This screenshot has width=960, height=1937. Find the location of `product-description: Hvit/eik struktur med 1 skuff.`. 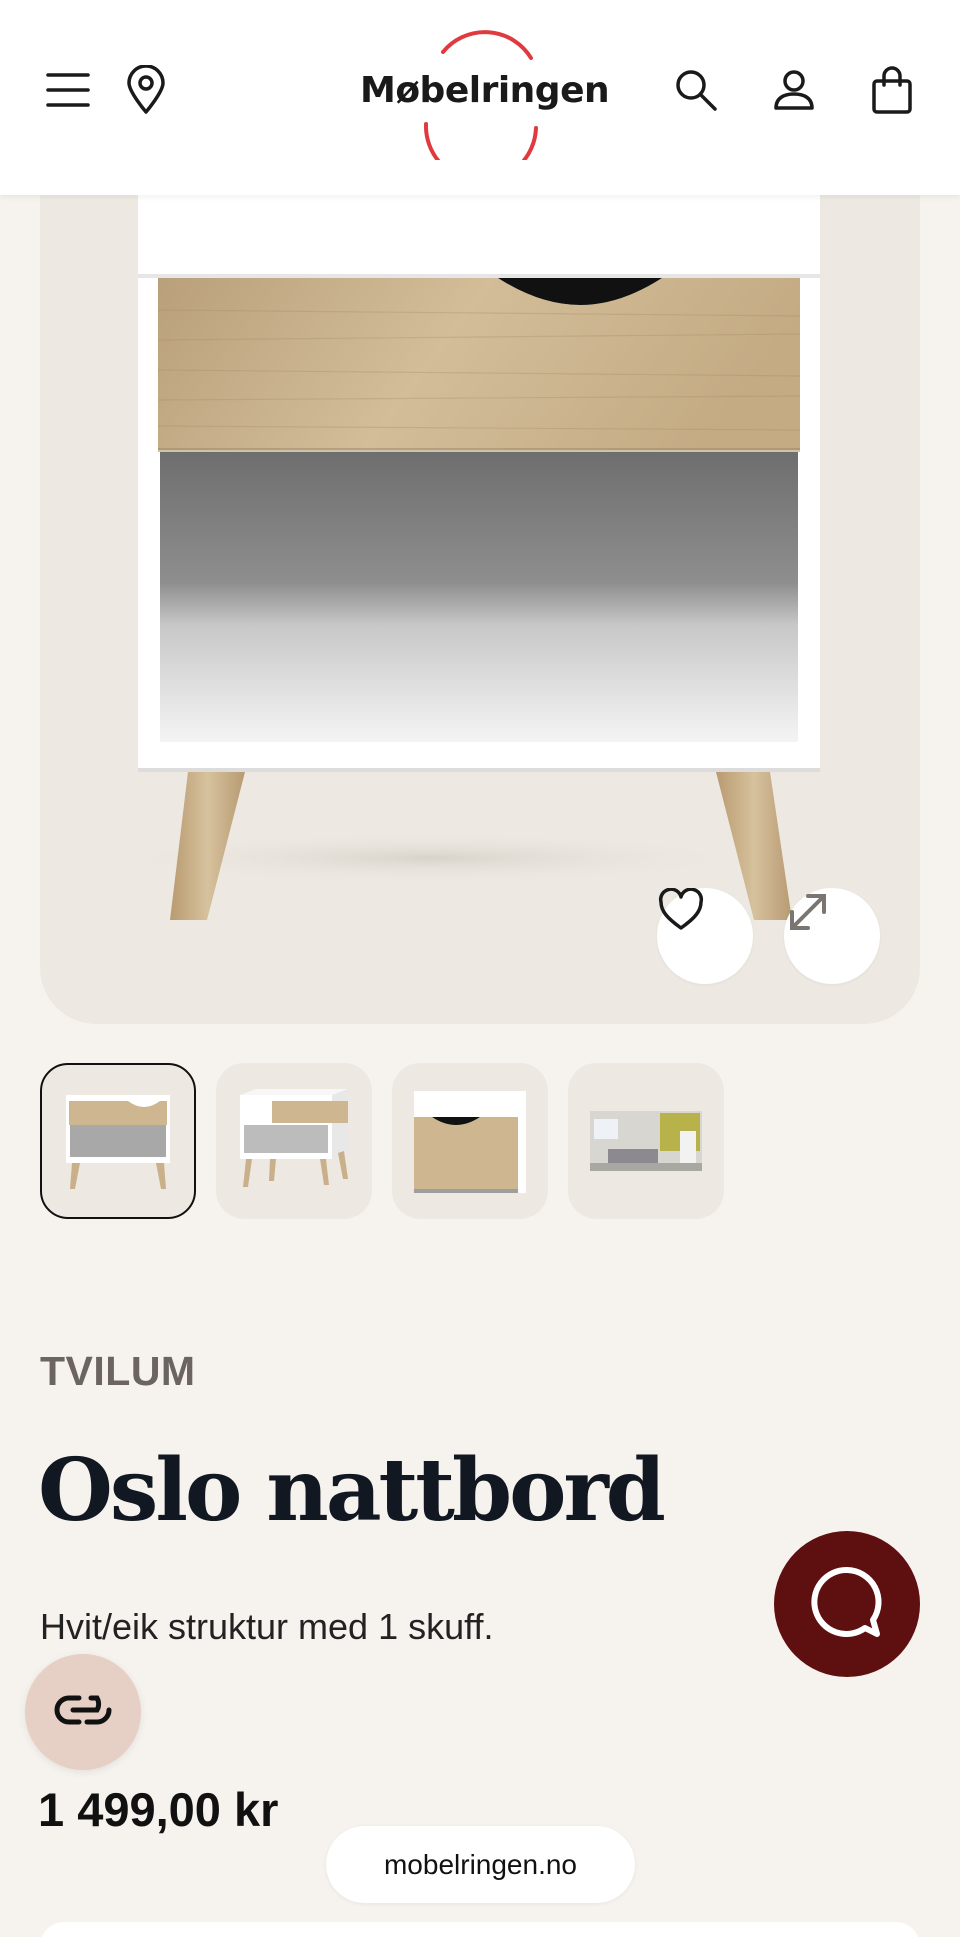

product-description: Hvit/eik struktur med 1 skuff. is located at coordinates (267, 1626).